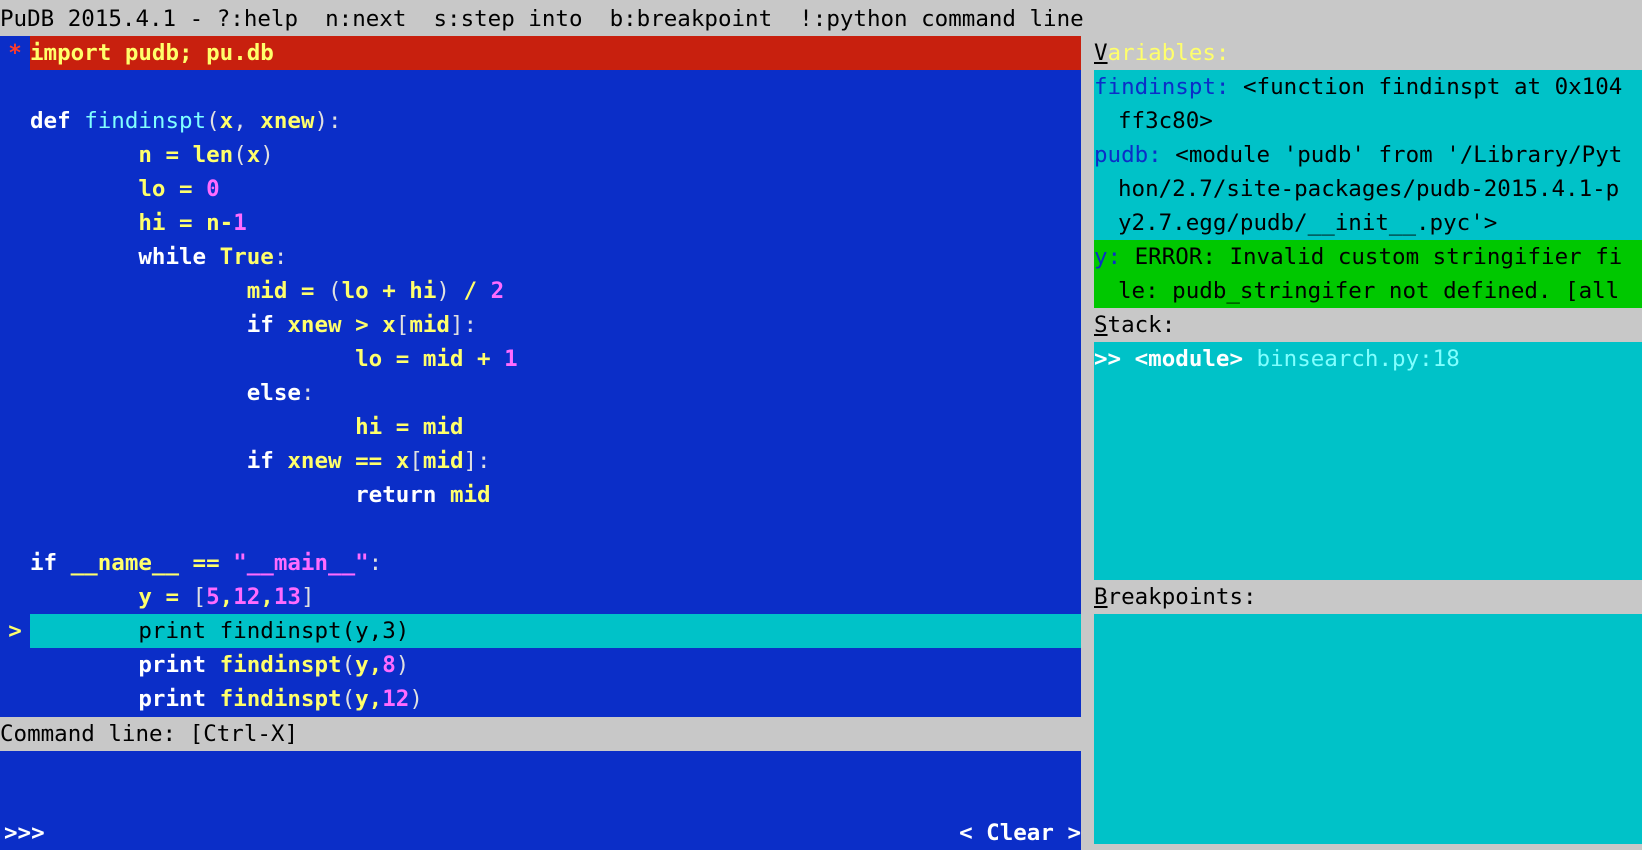 This screenshot has width=1642, height=850. What do you see at coordinates (540, 257) in the screenshot?
I see `code-line: while True:` at bounding box center [540, 257].